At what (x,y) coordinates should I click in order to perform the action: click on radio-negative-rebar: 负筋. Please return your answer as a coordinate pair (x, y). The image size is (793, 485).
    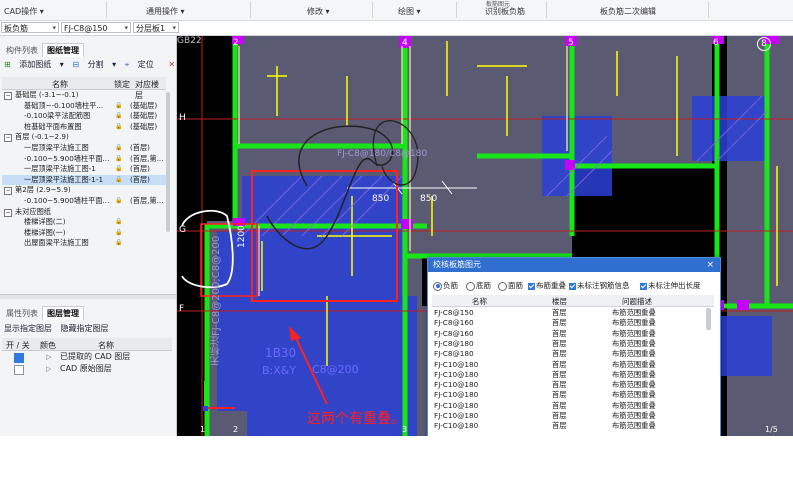
    Looking at the image, I should click on (445, 285).